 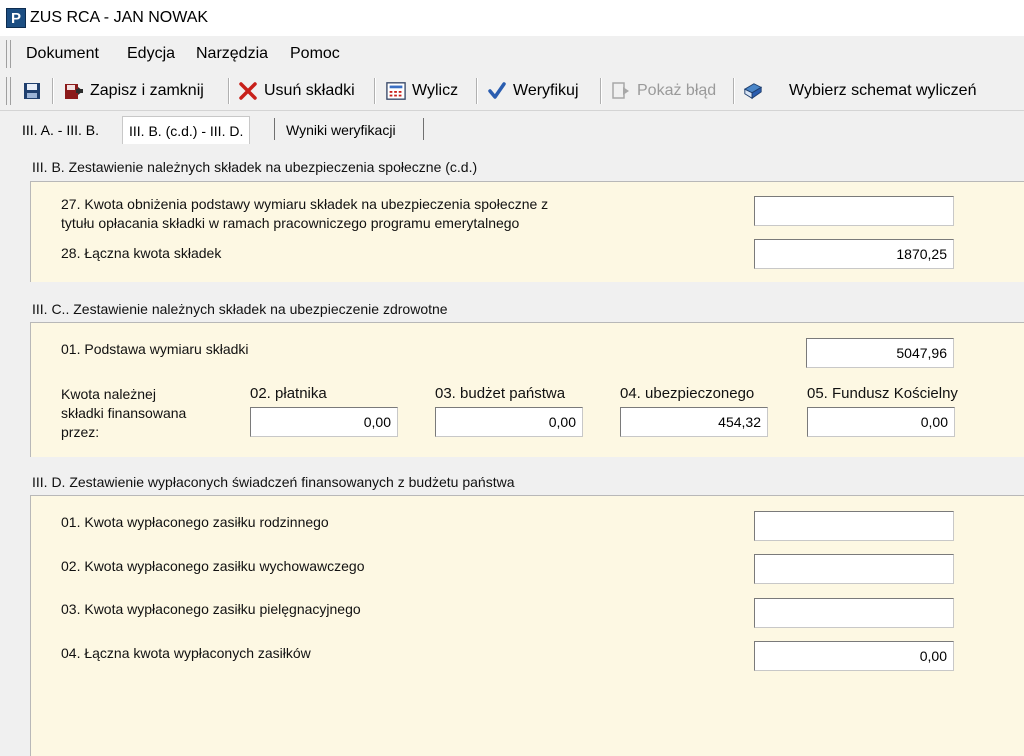 What do you see at coordinates (621, 91) in the screenshot?
I see `error-info-icon` at bounding box center [621, 91].